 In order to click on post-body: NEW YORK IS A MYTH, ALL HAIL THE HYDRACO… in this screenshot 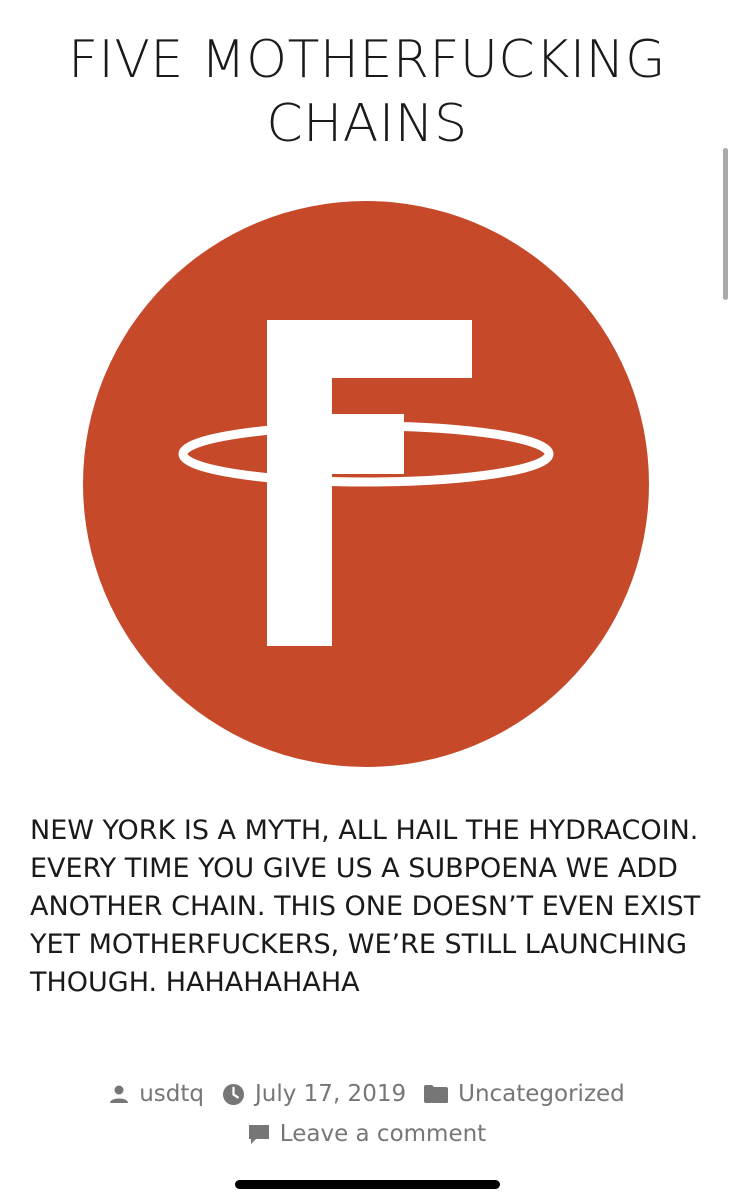, I will do `click(365, 906)`.